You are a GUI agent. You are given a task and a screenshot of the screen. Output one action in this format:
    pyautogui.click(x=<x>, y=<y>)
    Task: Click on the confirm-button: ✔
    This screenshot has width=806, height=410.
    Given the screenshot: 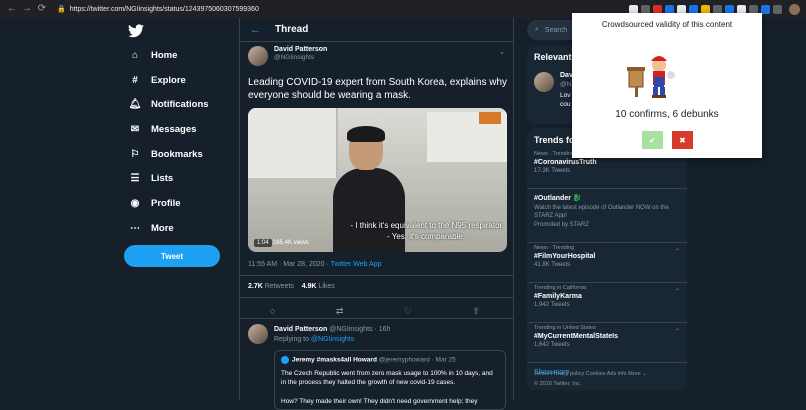 What is the action you would take?
    pyautogui.click(x=652, y=140)
    